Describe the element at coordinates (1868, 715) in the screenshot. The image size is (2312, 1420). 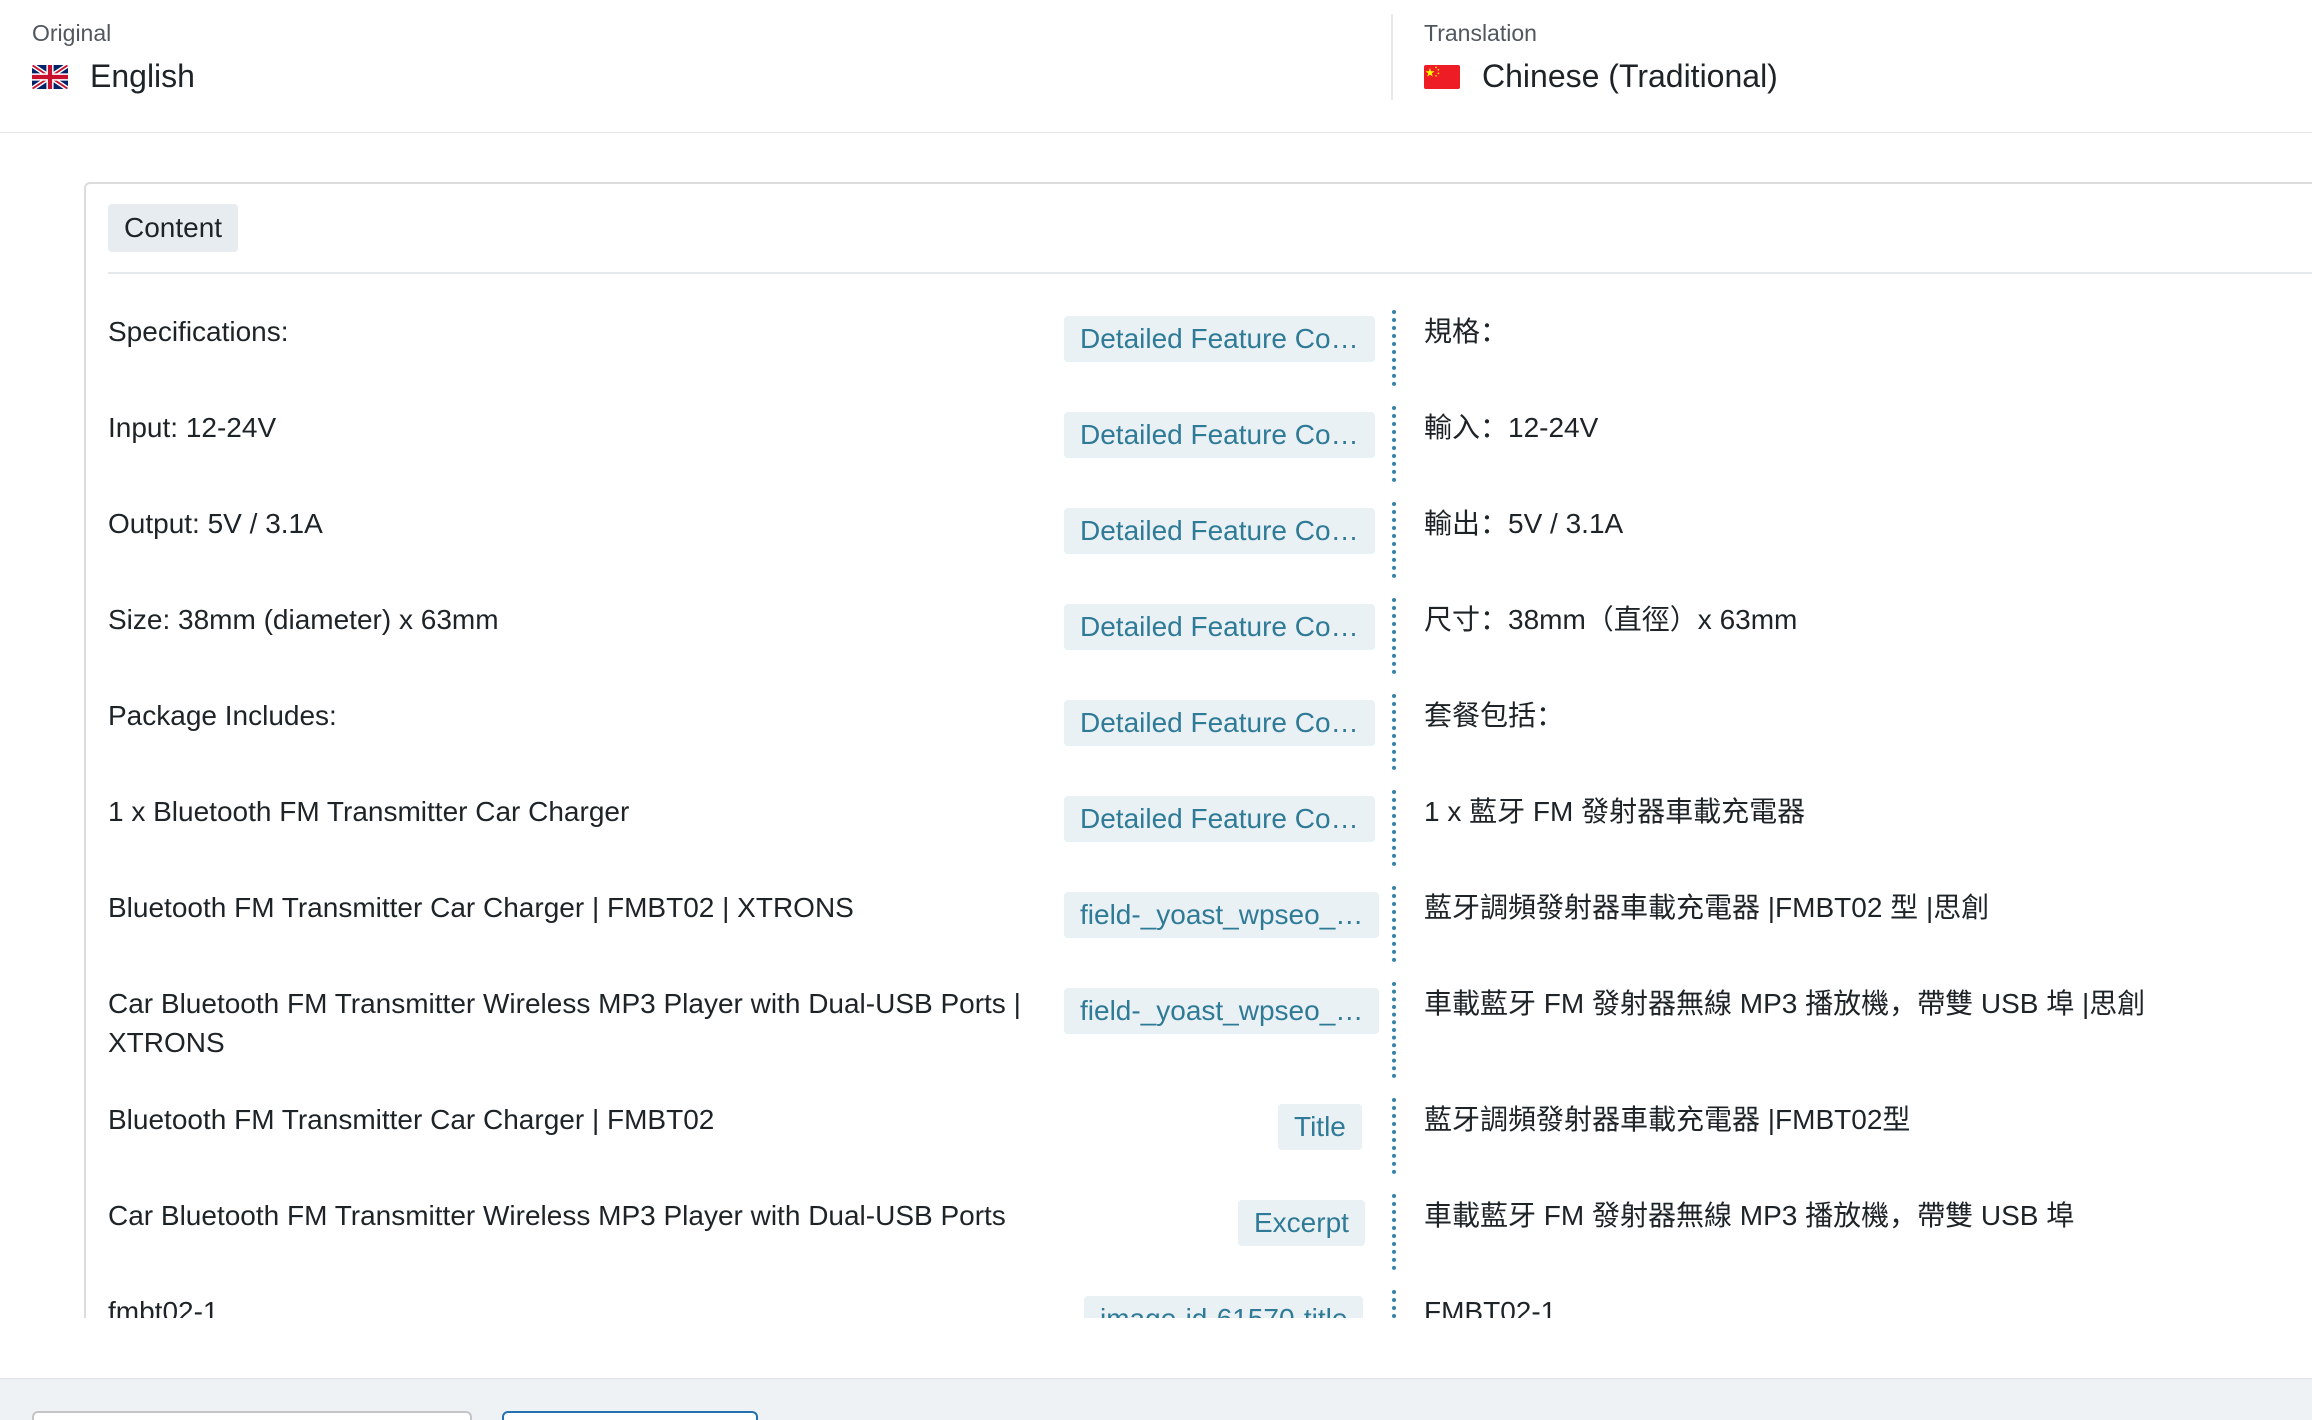
I see `translated-text: 套餐包括：` at that location.